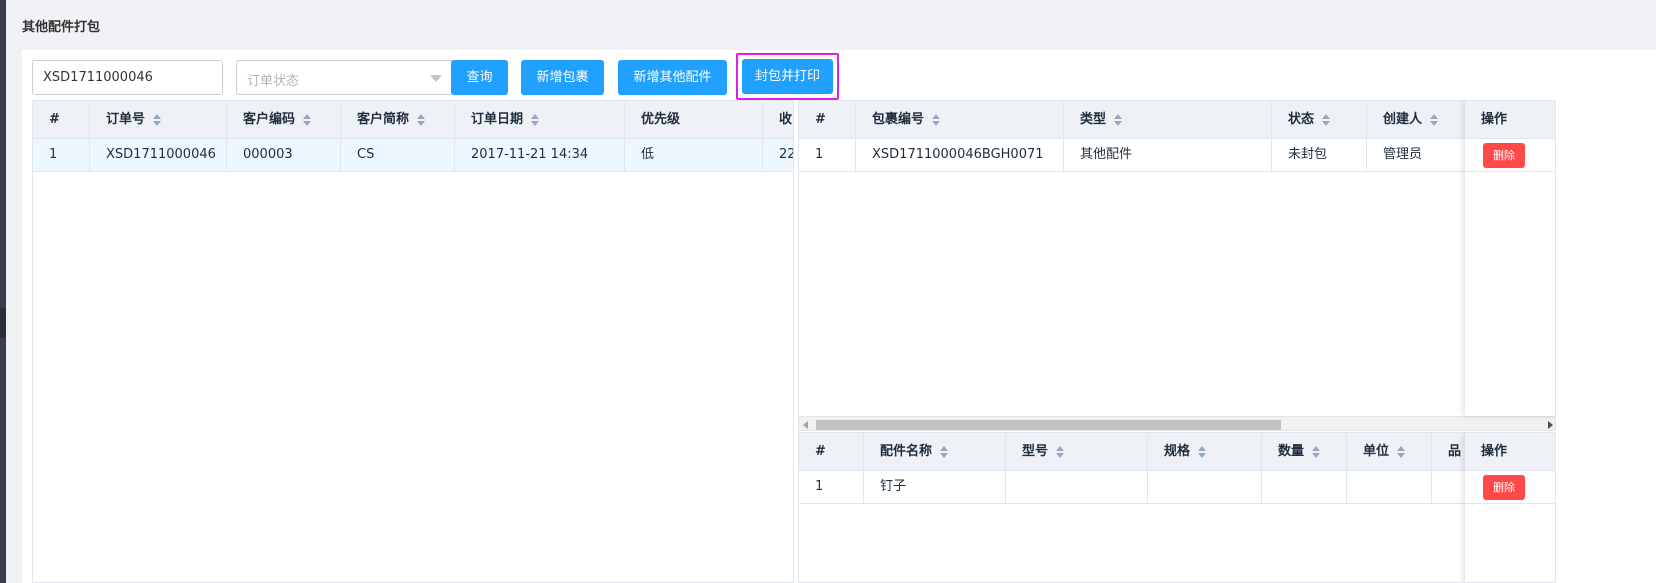 This screenshot has width=1656, height=583. What do you see at coordinates (127, 77) in the screenshot?
I see `order-number-input` at bounding box center [127, 77].